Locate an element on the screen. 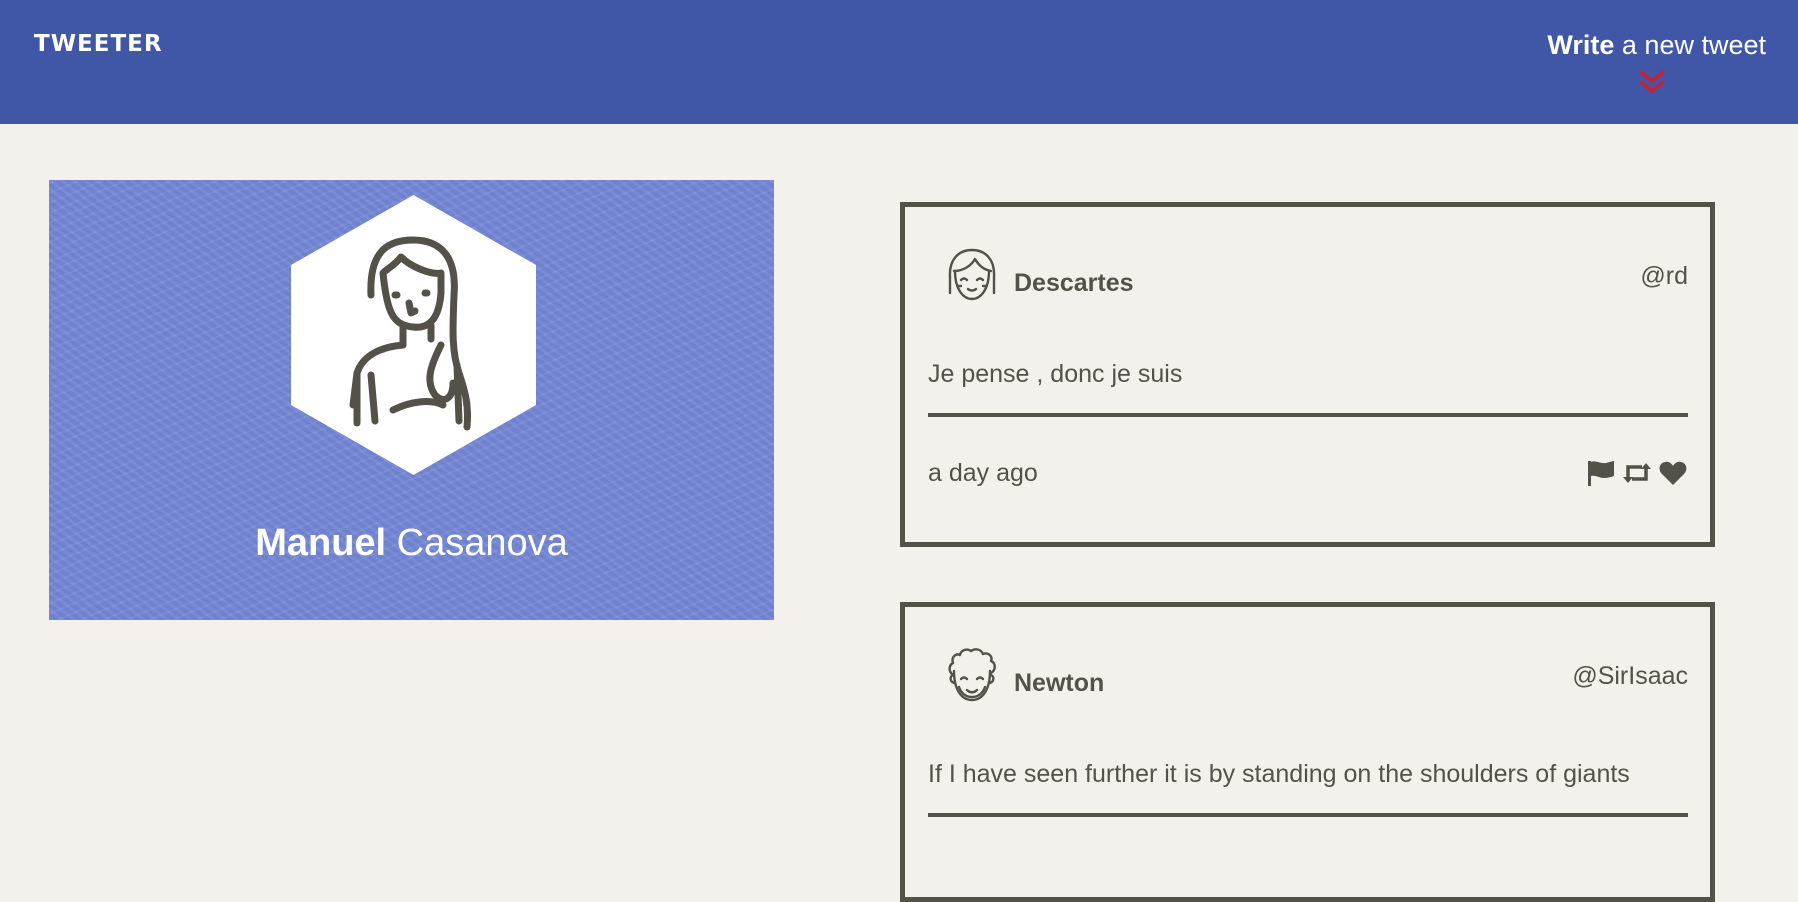  tweet-body: Je pense , donc je suis is located at coordinates (1055, 374).